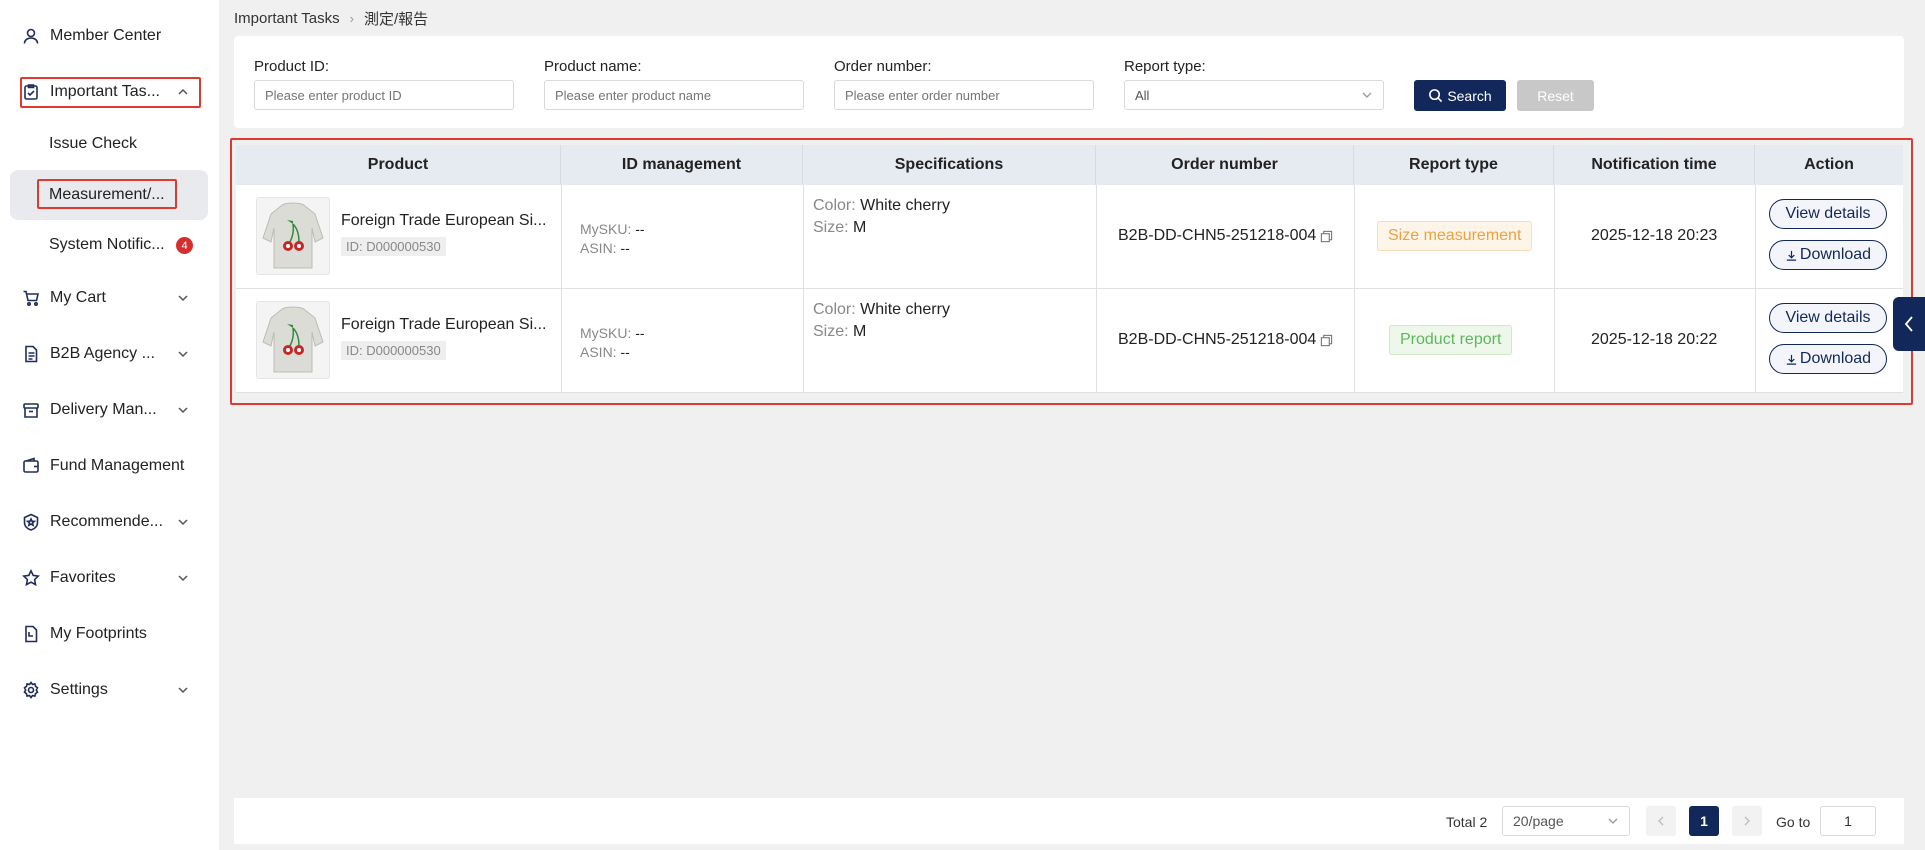  What do you see at coordinates (1454, 165) in the screenshot?
I see `column-header: Report type` at bounding box center [1454, 165].